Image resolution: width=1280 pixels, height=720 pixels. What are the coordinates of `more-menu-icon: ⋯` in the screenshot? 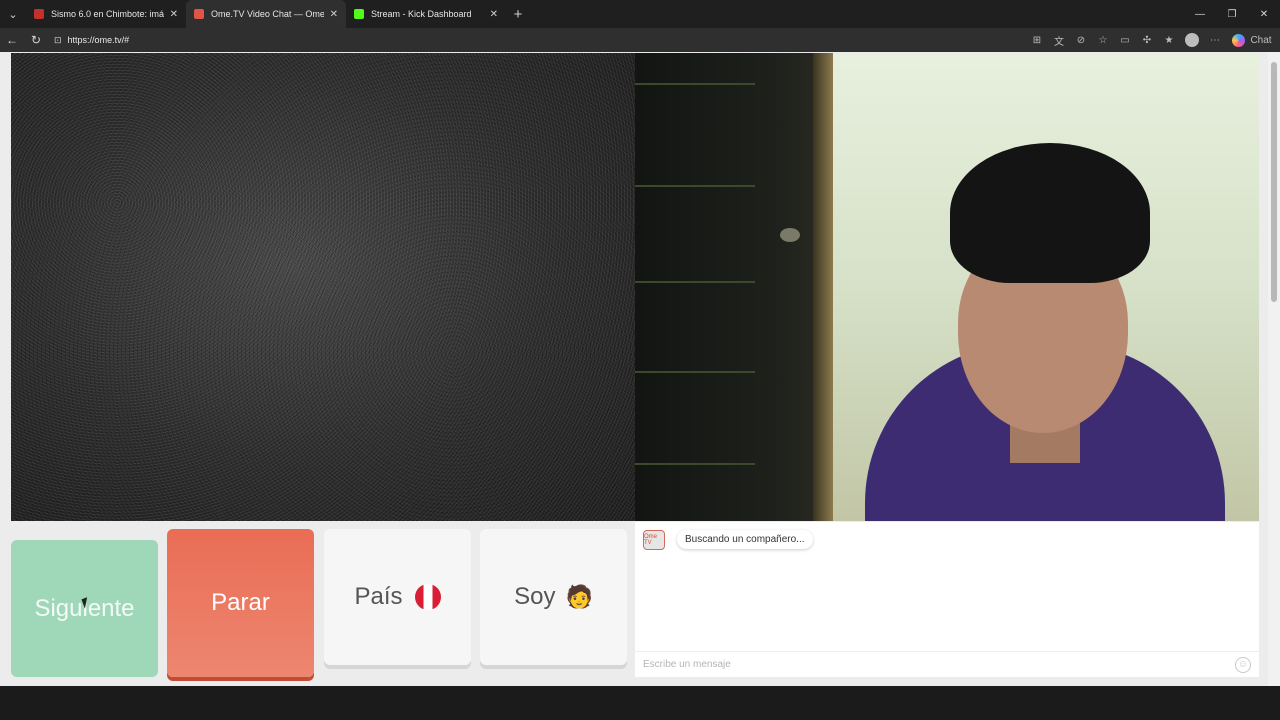 It's located at (1215, 40).